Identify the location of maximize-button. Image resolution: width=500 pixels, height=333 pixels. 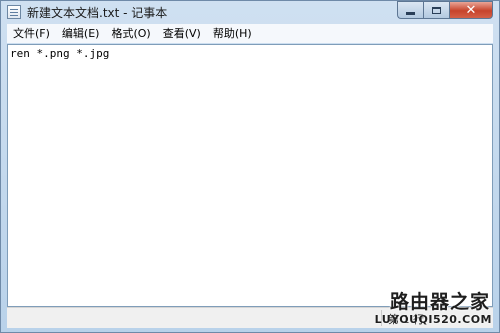
(436, 10).